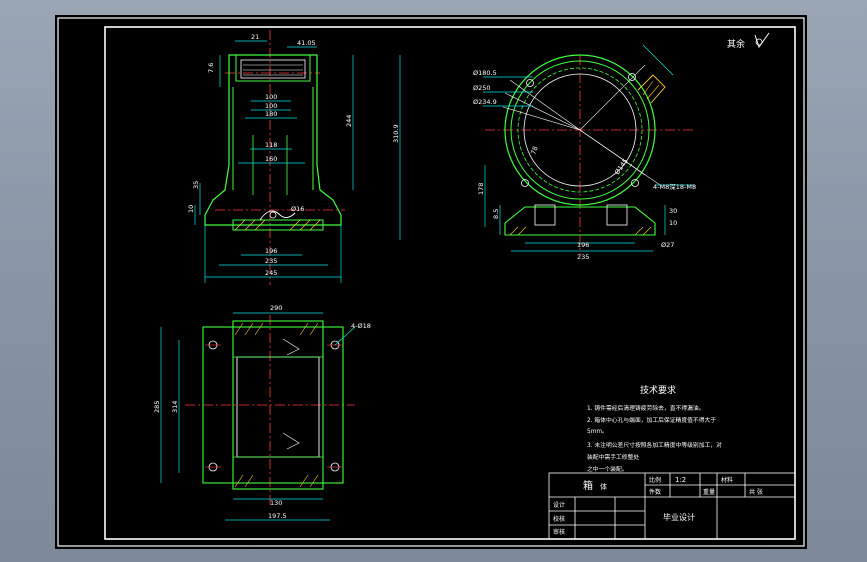 The width and height of the screenshot is (867, 562). I want to click on dim-phi250: Ø250, so click(482, 88).